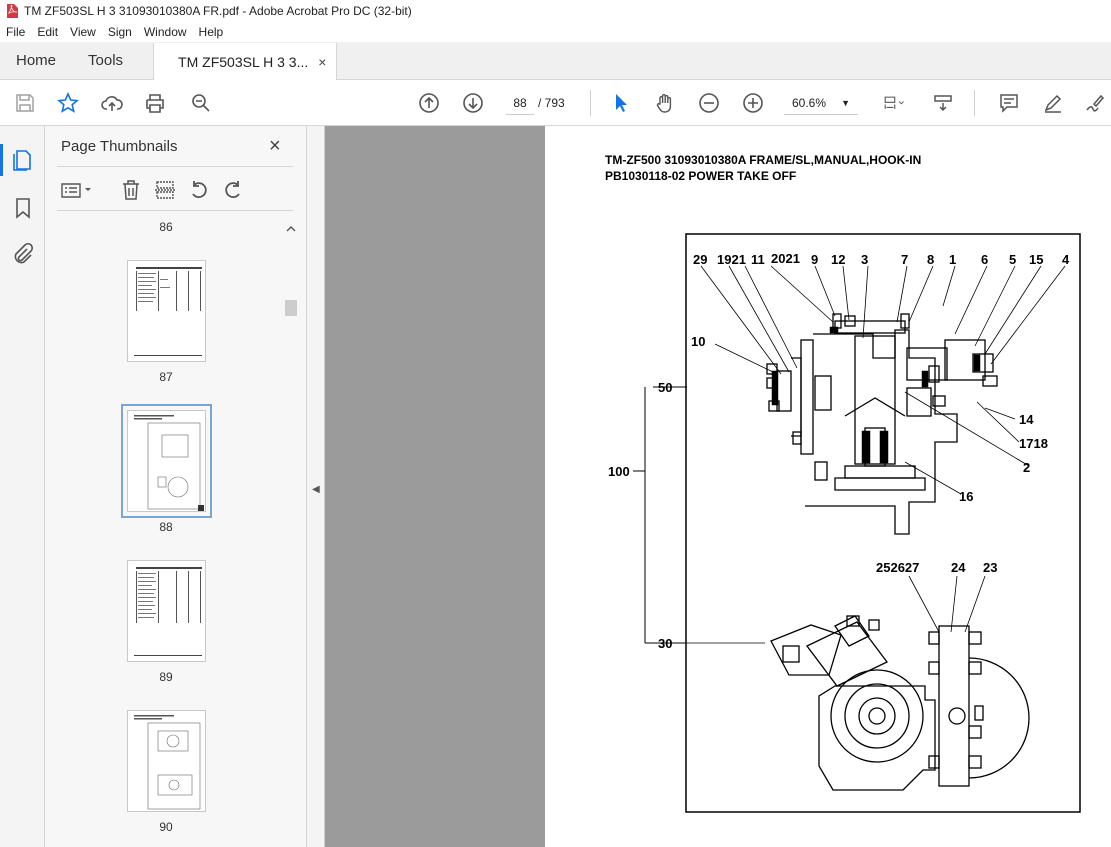  Describe the element at coordinates (165, 190) in the screenshot. I see `extract-page-icon` at that location.